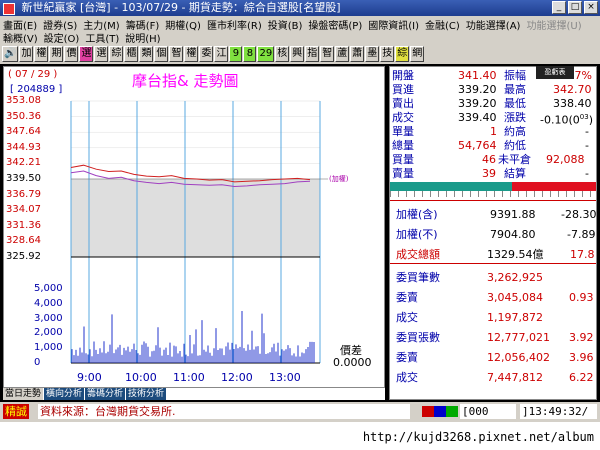 This screenshot has height=450, width=600. I want to click on order-row-ratio: 3.92, so click(581, 337).